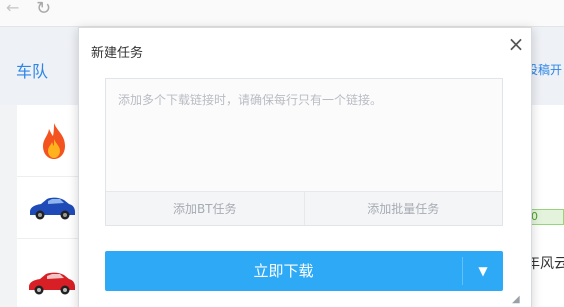 The image size is (564, 307). Describe the element at coordinates (283, 271) in the screenshot. I see `download-now-button: 立即下载` at that location.